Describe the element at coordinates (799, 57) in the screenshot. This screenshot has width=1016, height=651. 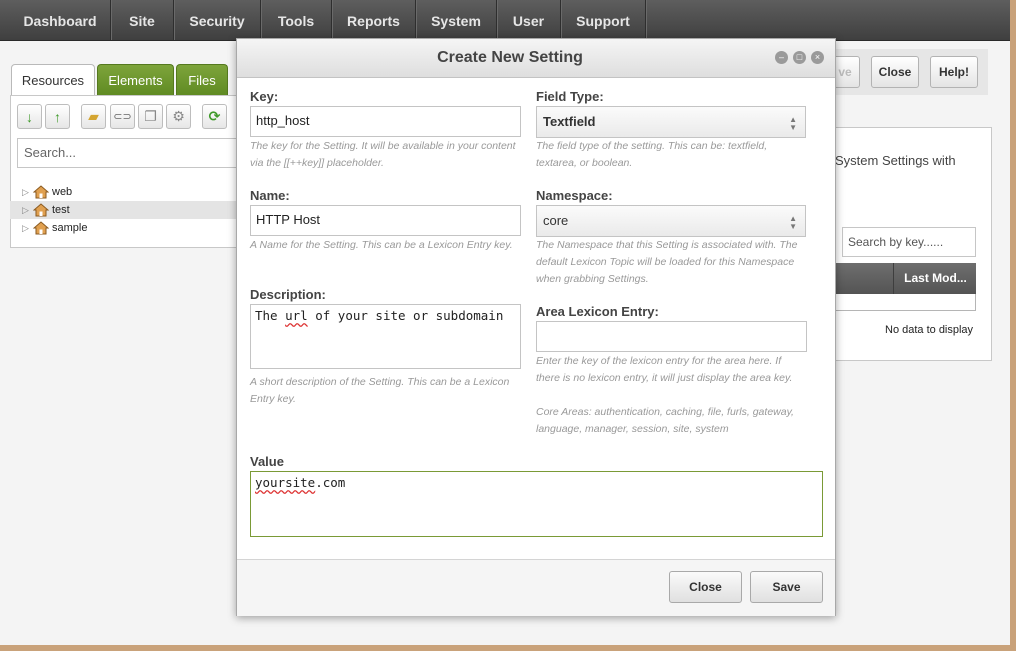
I see `maximize-icon: □` at that location.